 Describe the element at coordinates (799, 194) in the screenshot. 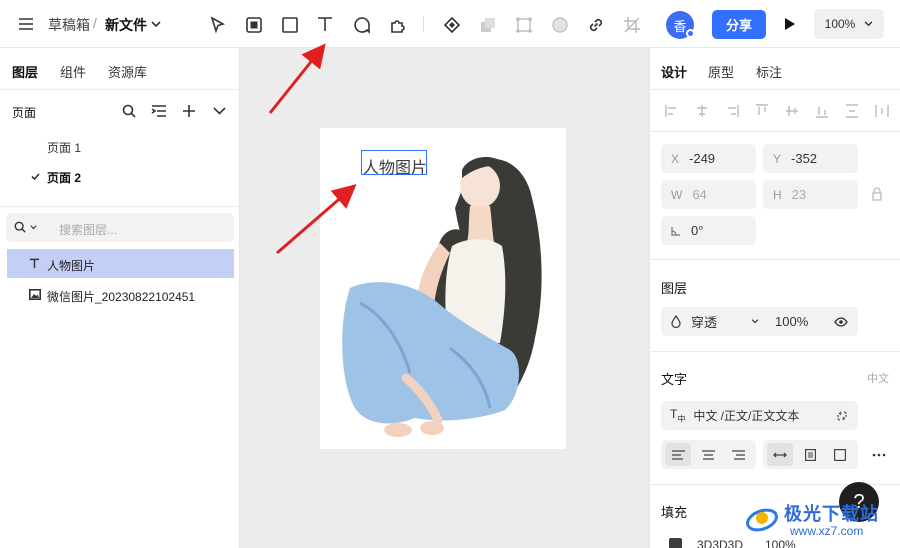

I see `h-value: 23` at that location.